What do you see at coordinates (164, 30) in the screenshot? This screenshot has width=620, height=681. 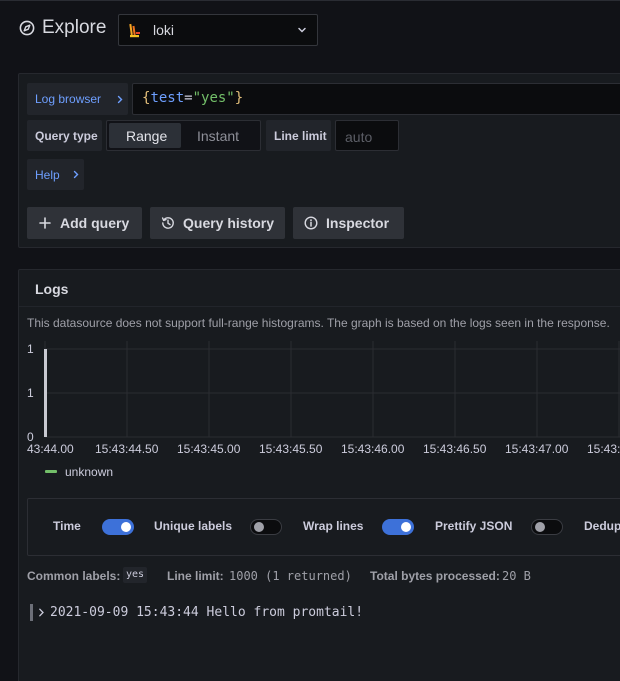 I see `datasource-name: loki` at bounding box center [164, 30].